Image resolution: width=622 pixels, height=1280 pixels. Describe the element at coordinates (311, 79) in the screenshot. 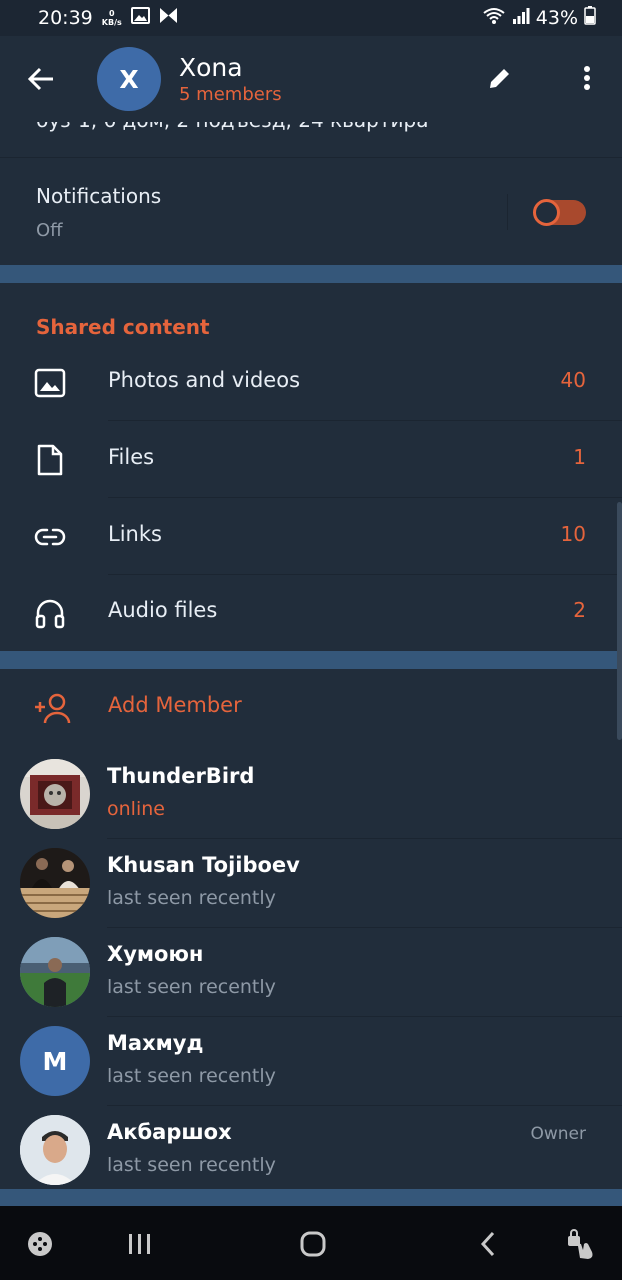

I see `chat-info-header: X Xona 5 members` at that location.